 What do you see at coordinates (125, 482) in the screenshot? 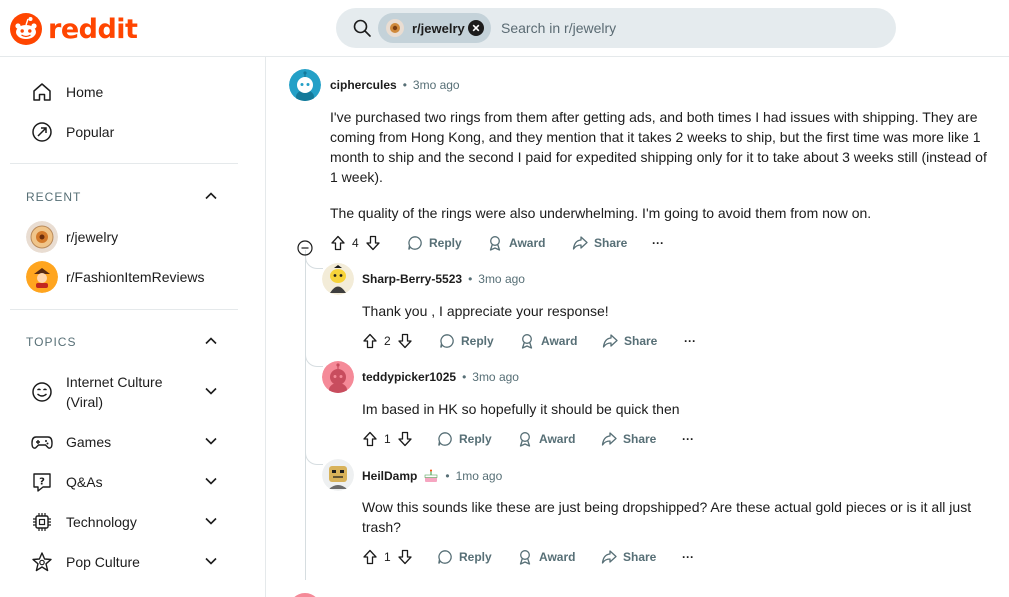
I see `sidebar-topic-qas: ? Q&As` at bounding box center [125, 482].